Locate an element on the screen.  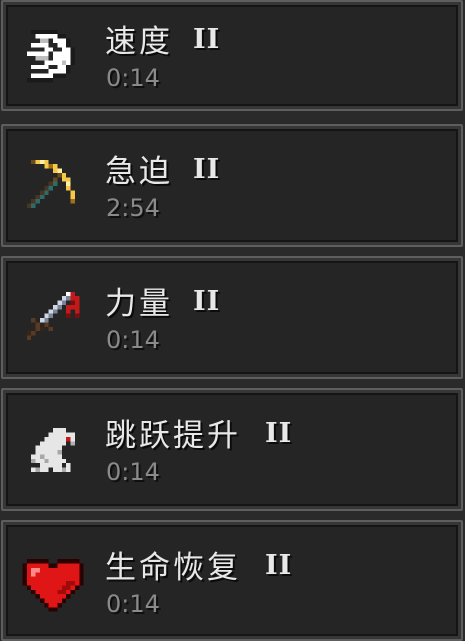
effect-name: 跳跃提升 is located at coordinates (173, 436).